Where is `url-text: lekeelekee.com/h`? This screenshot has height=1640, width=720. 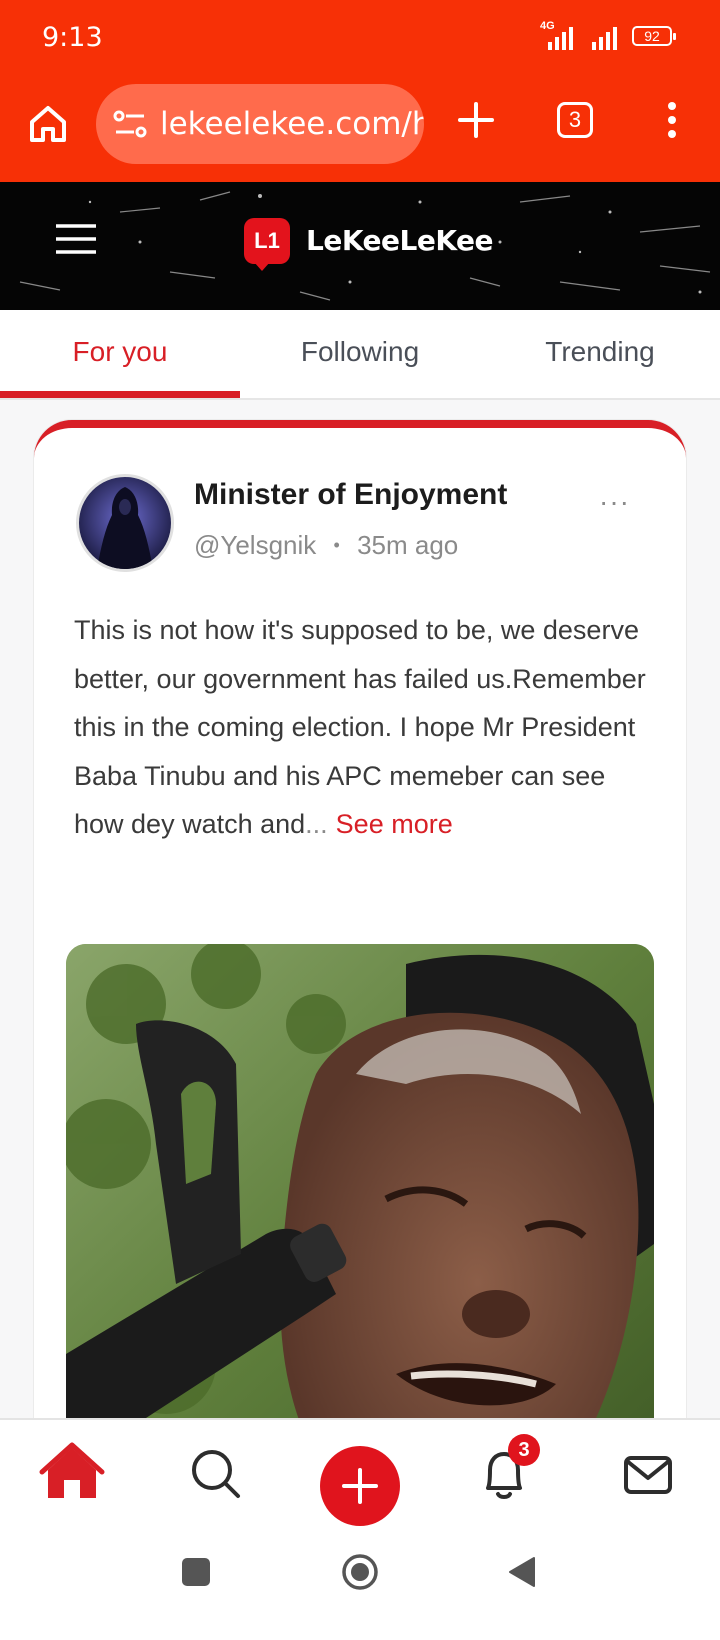
url-text: lekeelekee.com/h is located at coordinates (292, 124).